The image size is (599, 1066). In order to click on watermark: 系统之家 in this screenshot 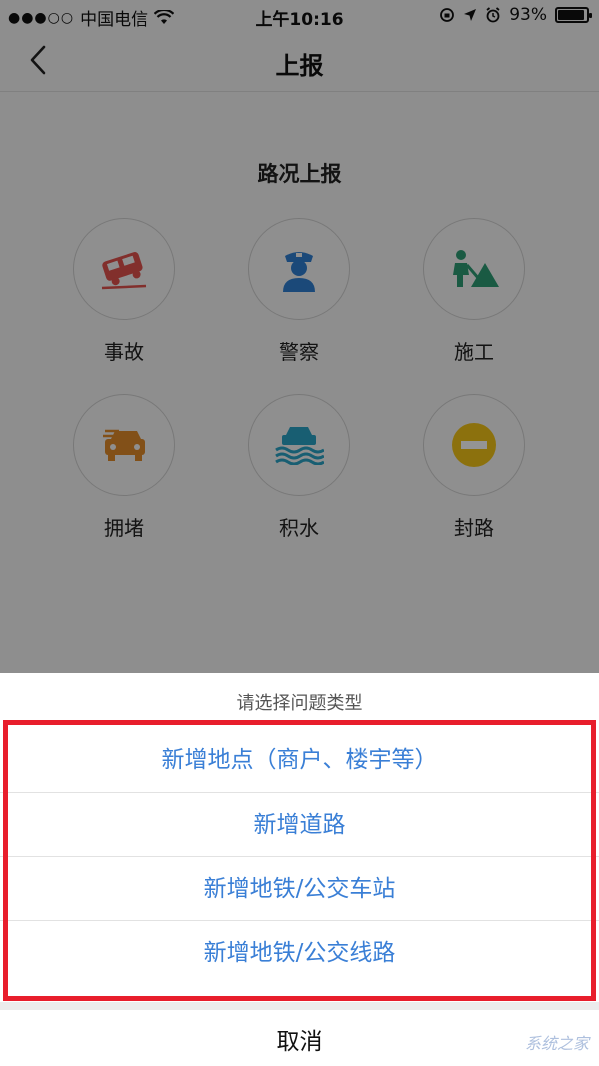, I will do `click(556, 1043)`.